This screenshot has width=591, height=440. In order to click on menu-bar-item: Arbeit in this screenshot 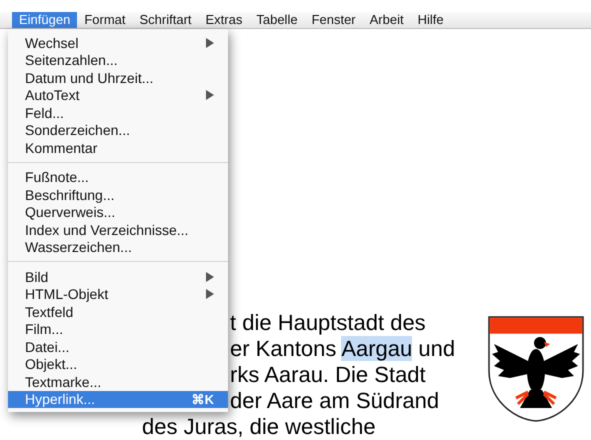, I will do `click(386, 20)`.